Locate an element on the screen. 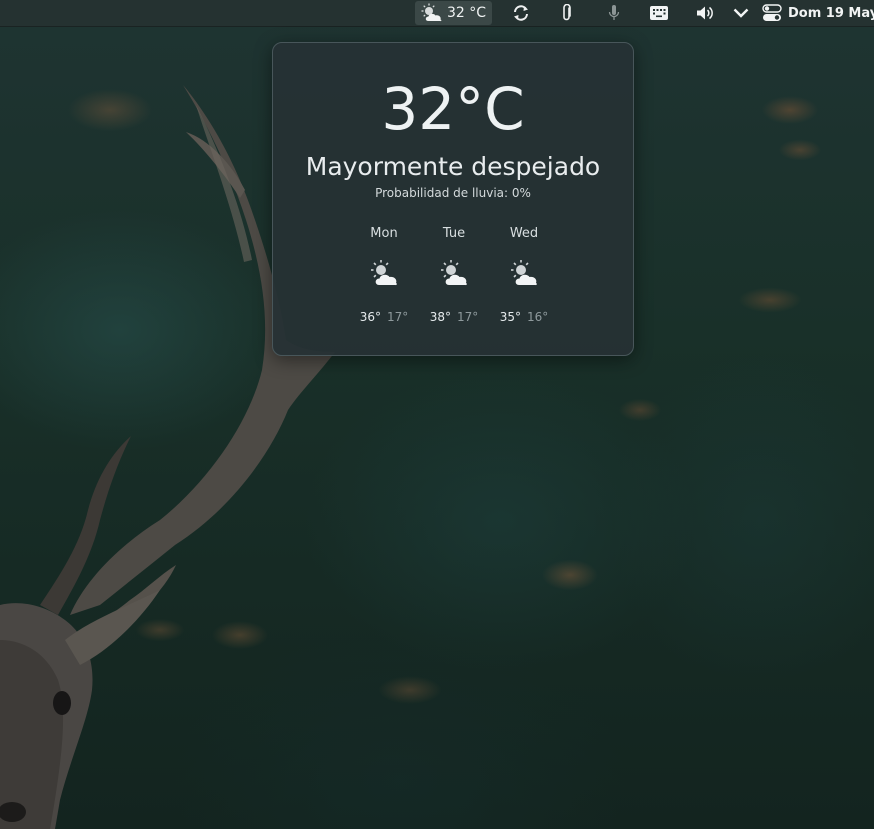 The width and height of the screenshot is (874, 829). clipboard-button is located at coordinates (567, 13).